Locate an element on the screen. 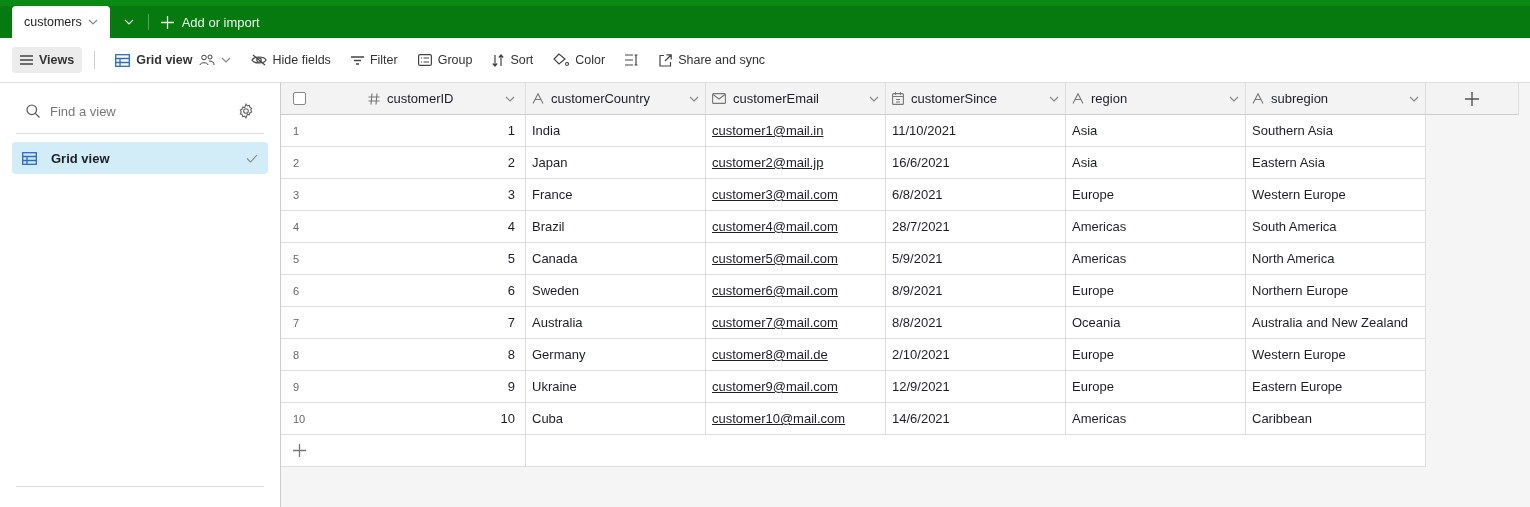 The height and width of the screenshot is (507, 1530). external-link-icon is located at coordinates (666, 60).